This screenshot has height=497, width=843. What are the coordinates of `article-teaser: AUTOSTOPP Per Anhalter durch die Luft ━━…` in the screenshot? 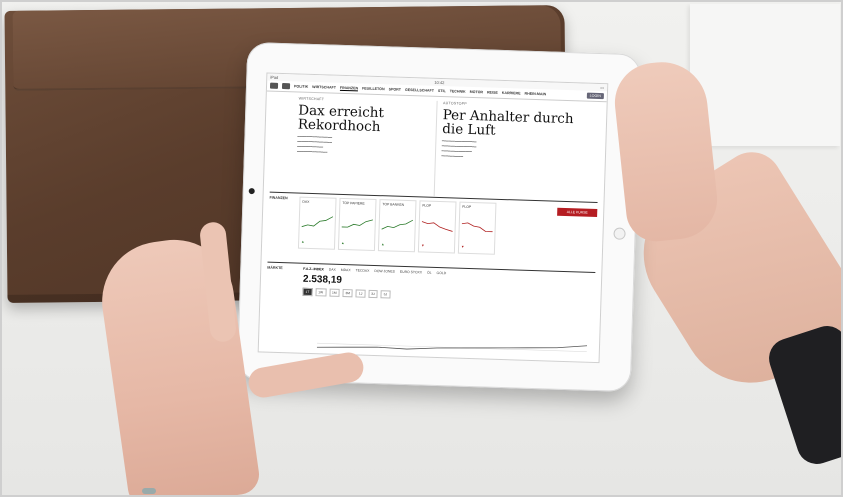 It's located at (507, 151).